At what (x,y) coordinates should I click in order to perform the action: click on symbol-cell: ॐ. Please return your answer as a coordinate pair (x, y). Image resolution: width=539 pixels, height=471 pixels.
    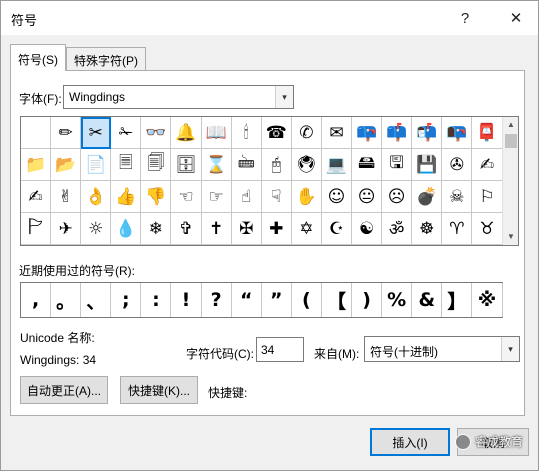
    Looking at the image, I should click on (397, 229).